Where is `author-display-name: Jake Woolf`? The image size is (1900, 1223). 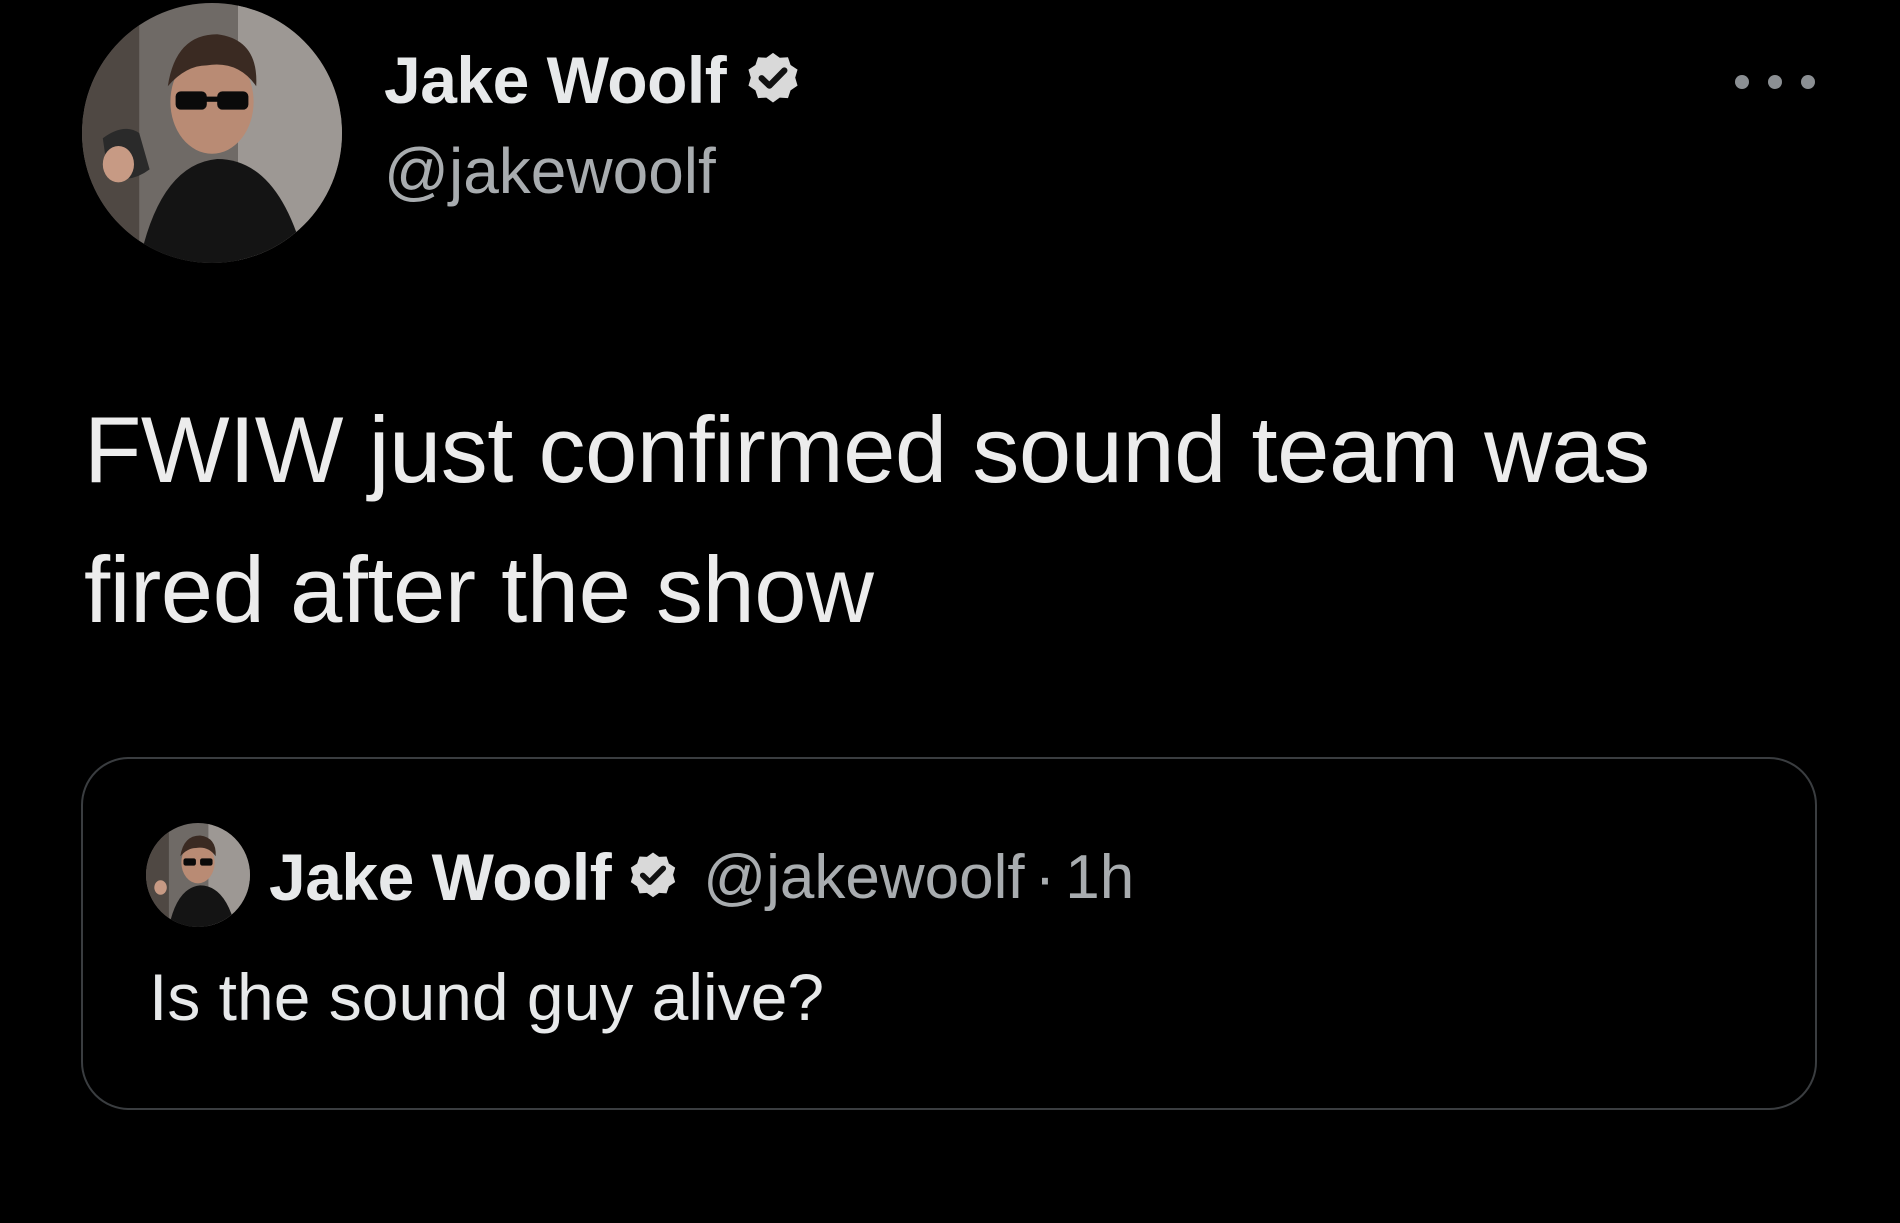 author-display-name: Jake Woolf is located at coordinates (594, 80).